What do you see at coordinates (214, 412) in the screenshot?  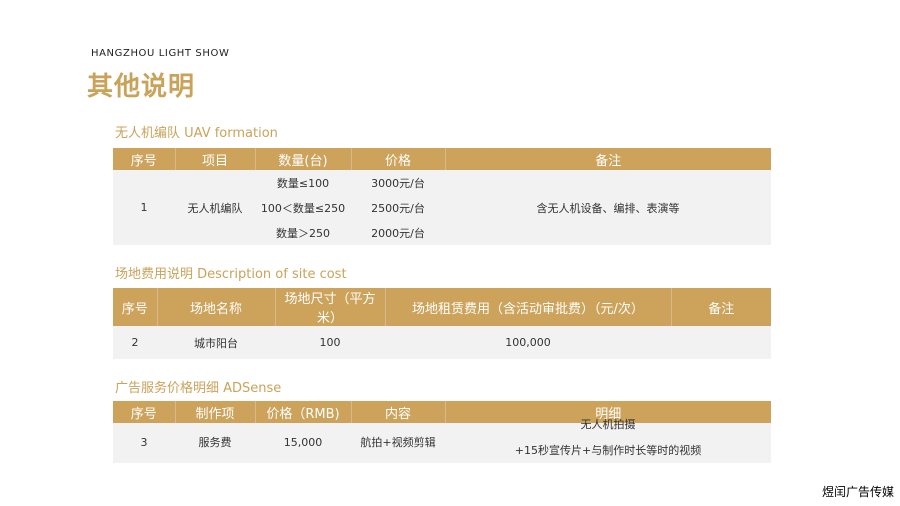 I see `ads-header-item: 制作项` at bounding box center [214, 412].